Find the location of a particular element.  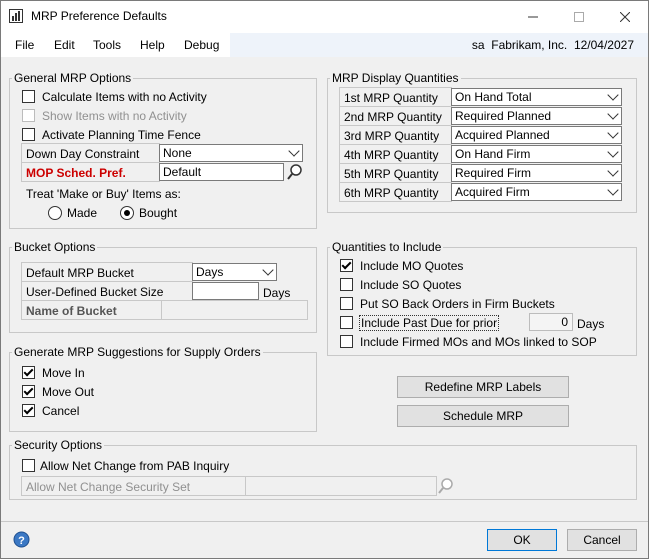

redefine-labels-button: Redefine MRP Labels is located at coordinates (483, 387).